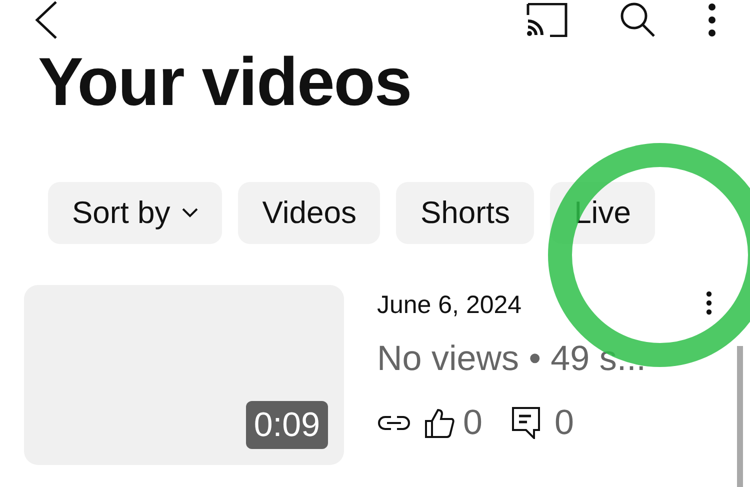 The width and height of the screenshot is (750, 487). I want to click on filter-chip: Shorts, so click(465, 213).